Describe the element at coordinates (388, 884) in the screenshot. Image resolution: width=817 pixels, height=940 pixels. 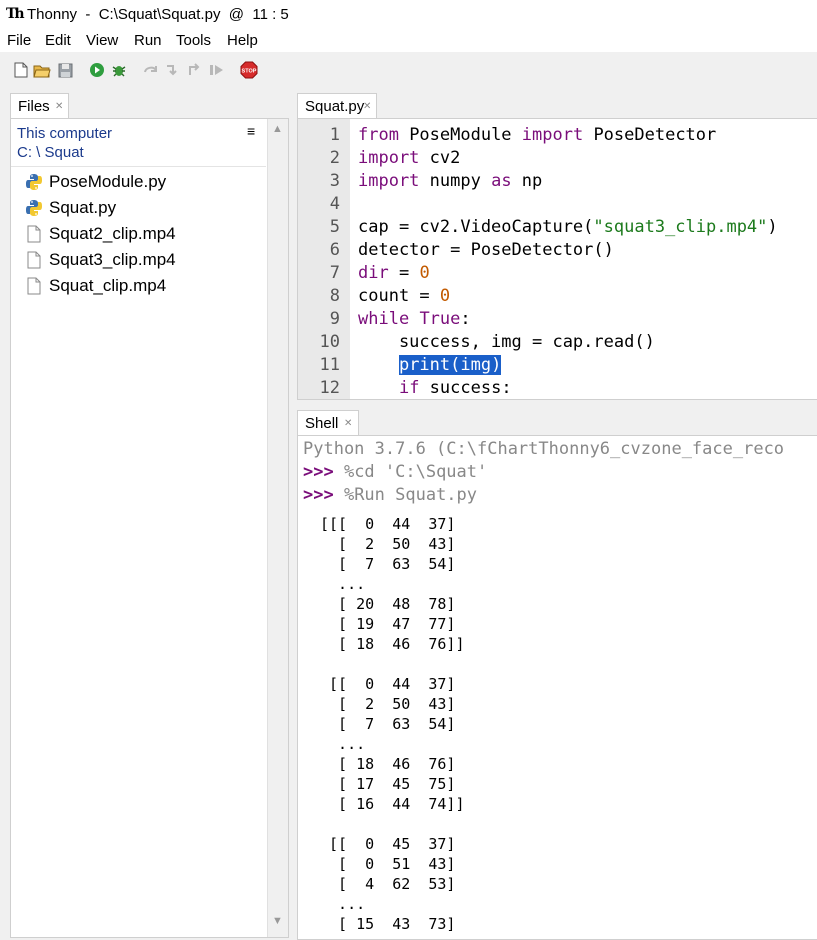
I see `shell-output-line: [ 4 62 53]` at that location.